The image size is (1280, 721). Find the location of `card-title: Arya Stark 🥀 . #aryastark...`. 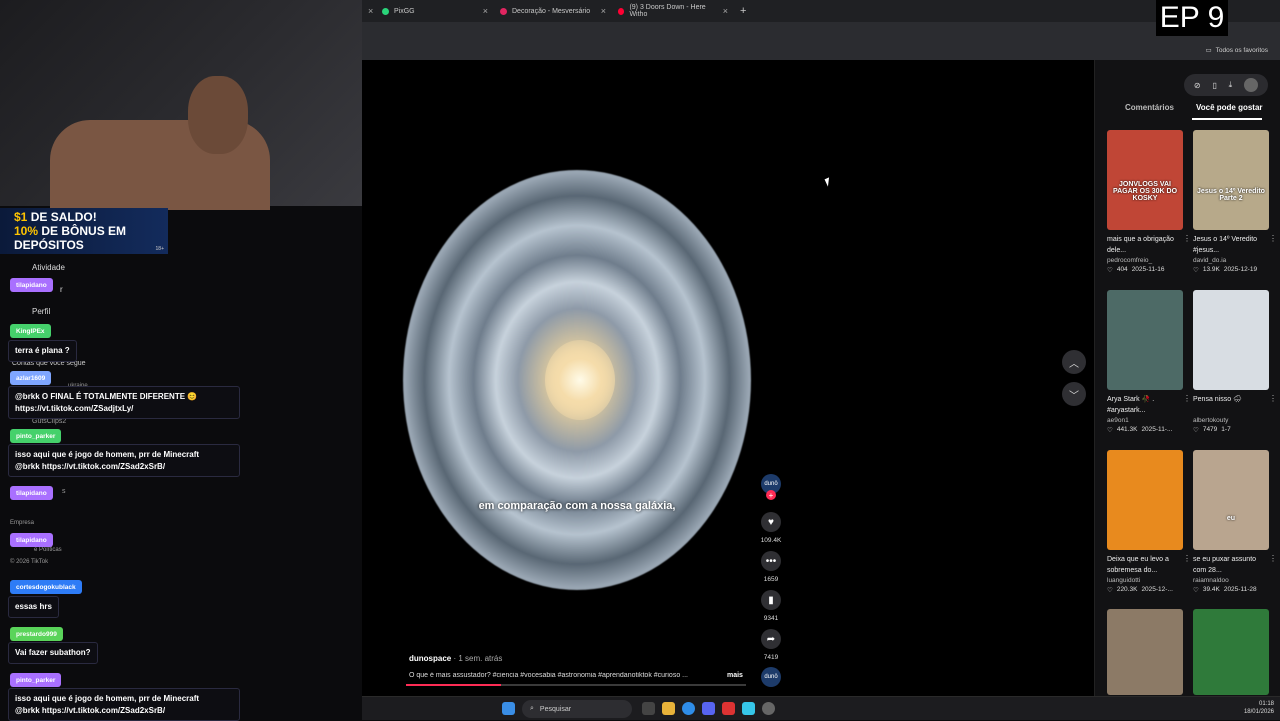

card-title: Arya Stark 🥀 . #aryastark... is located at coordinates (1145, 405).